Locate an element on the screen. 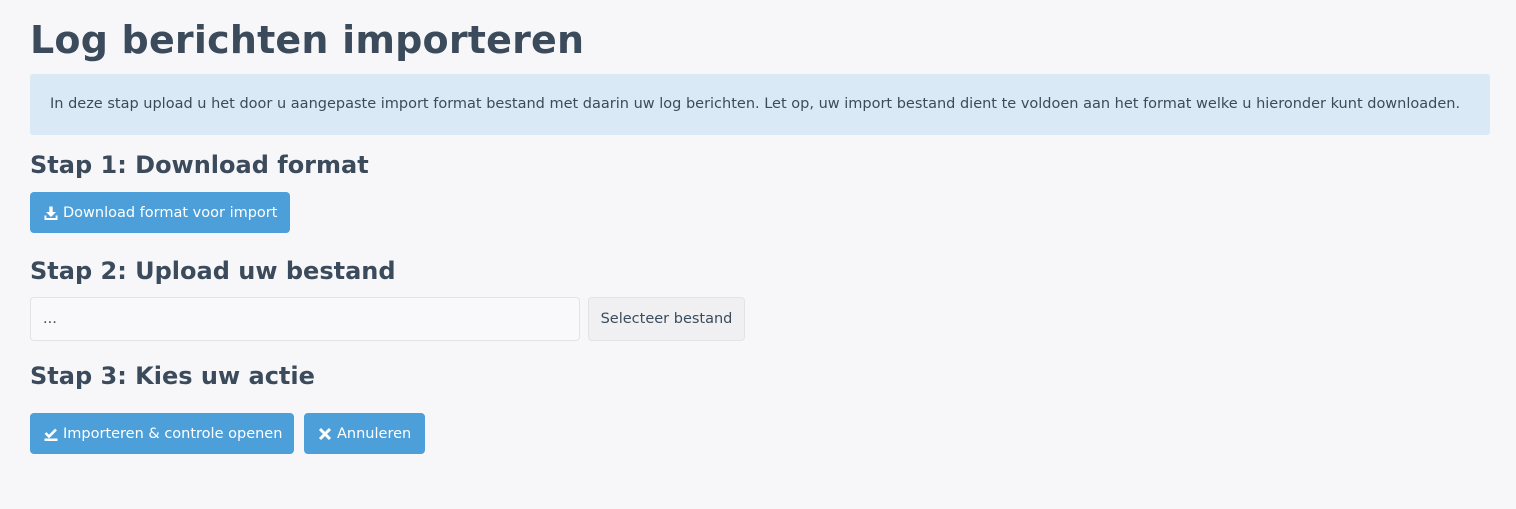 Image resolution: width=1516 pixels, height=509 pixels. download-format-button: Download format voor import is located at coordinates (160, 212).